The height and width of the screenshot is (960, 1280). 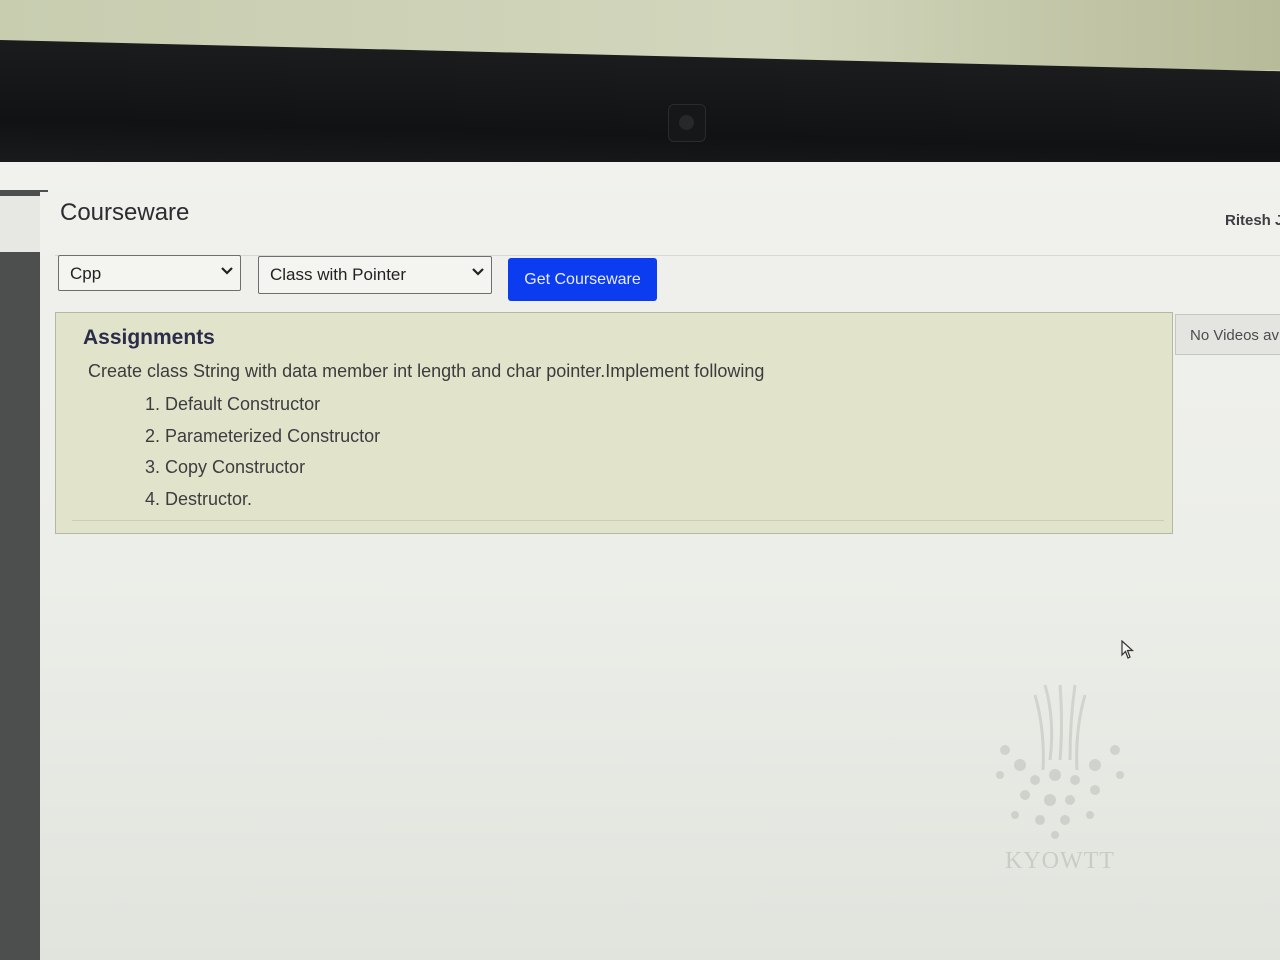 What do you see at coordinates (1252, 220) in the screenshot?
I see `user-name: Ritesh J` at bounding box center [1252, 220].